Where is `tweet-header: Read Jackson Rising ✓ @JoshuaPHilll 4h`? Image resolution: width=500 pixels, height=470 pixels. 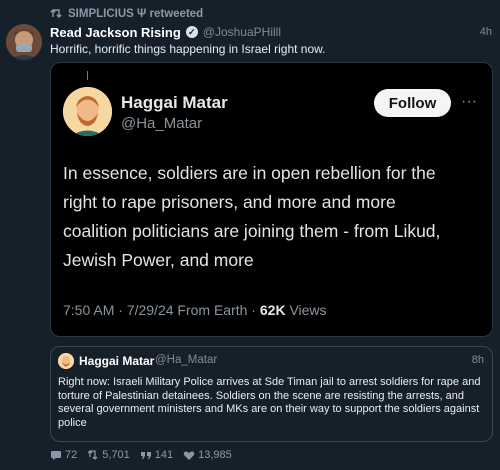
tweet-header: Read Jackson Rising ✓ @JoshuaPHilll 4h is located at coordinates (271, 32).